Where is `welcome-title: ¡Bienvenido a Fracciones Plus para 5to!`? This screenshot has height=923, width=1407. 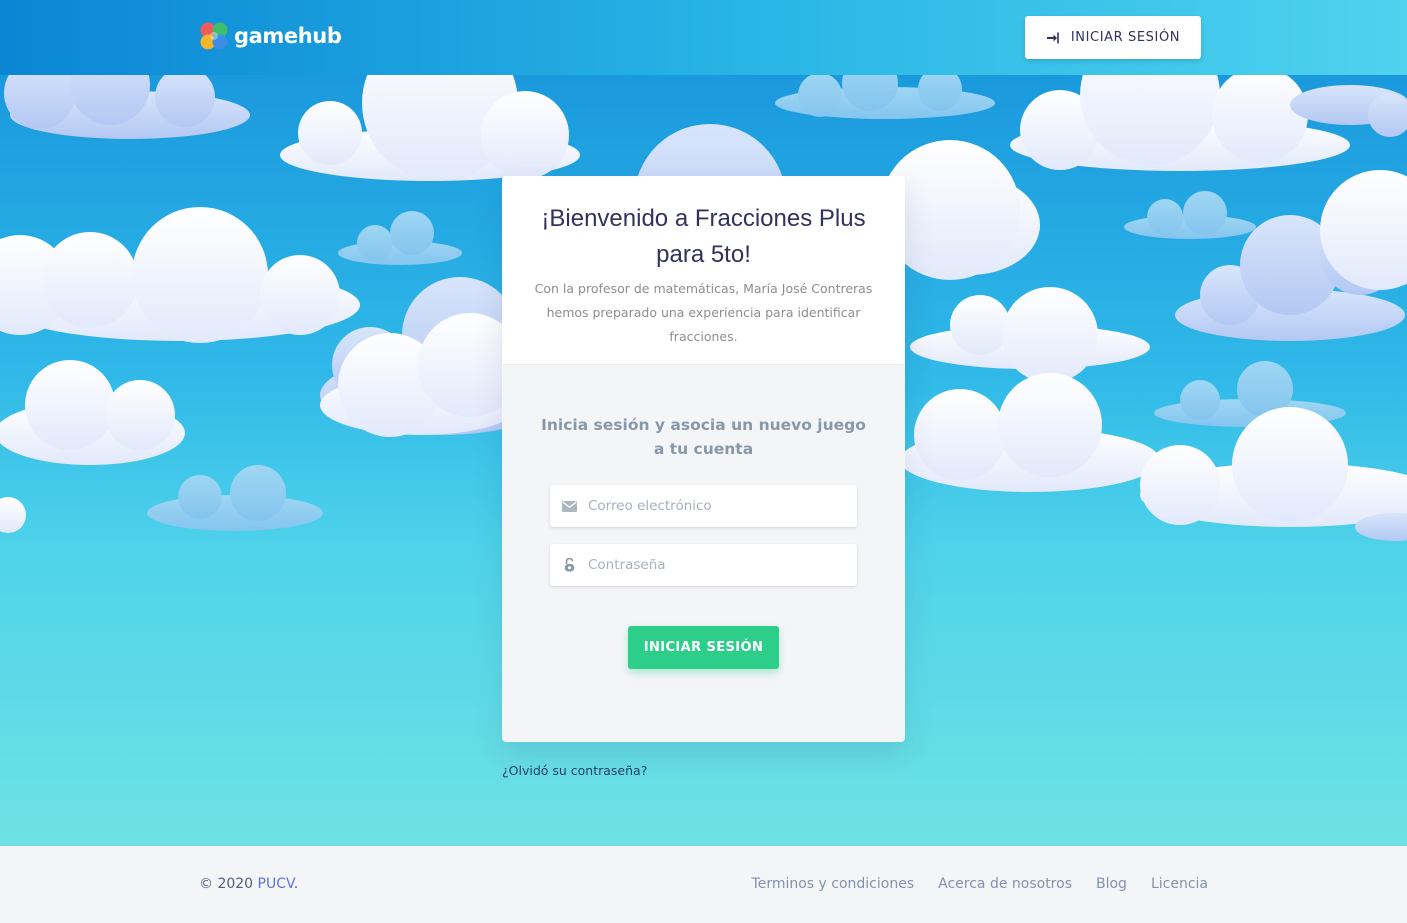 welcome-title: ¡Bienvenido a Fracciones Plus para 5to! is located at coordinates (703, 236).